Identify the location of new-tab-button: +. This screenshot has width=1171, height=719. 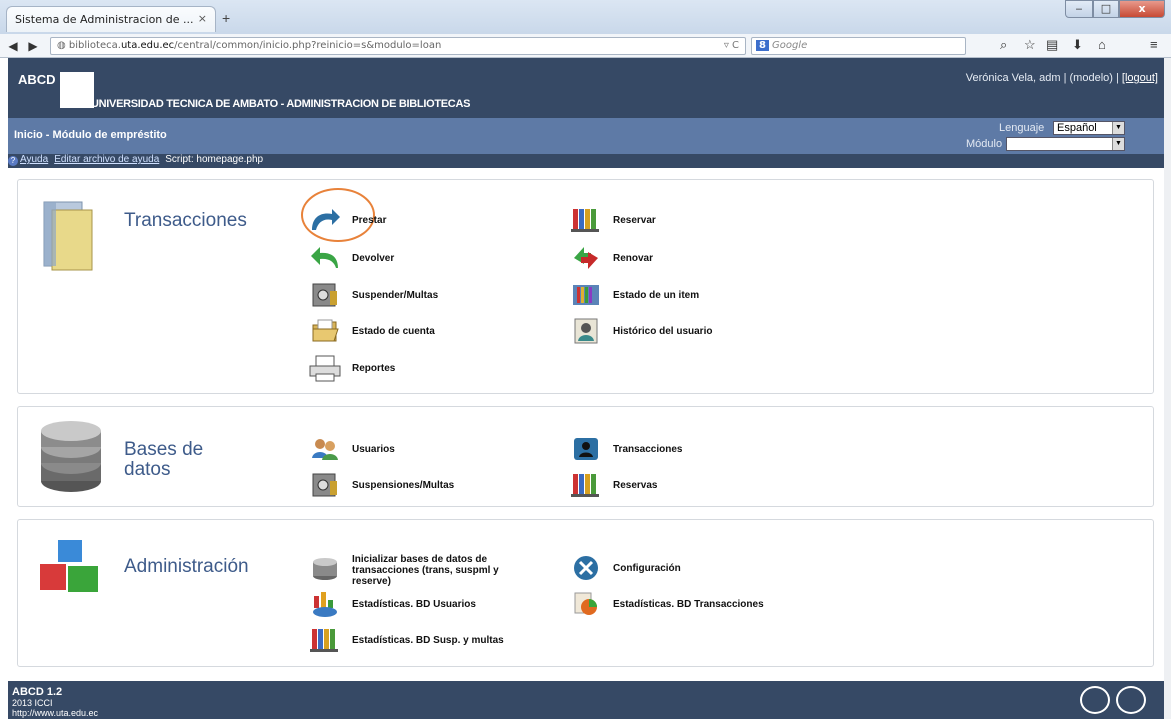
(226, 18).